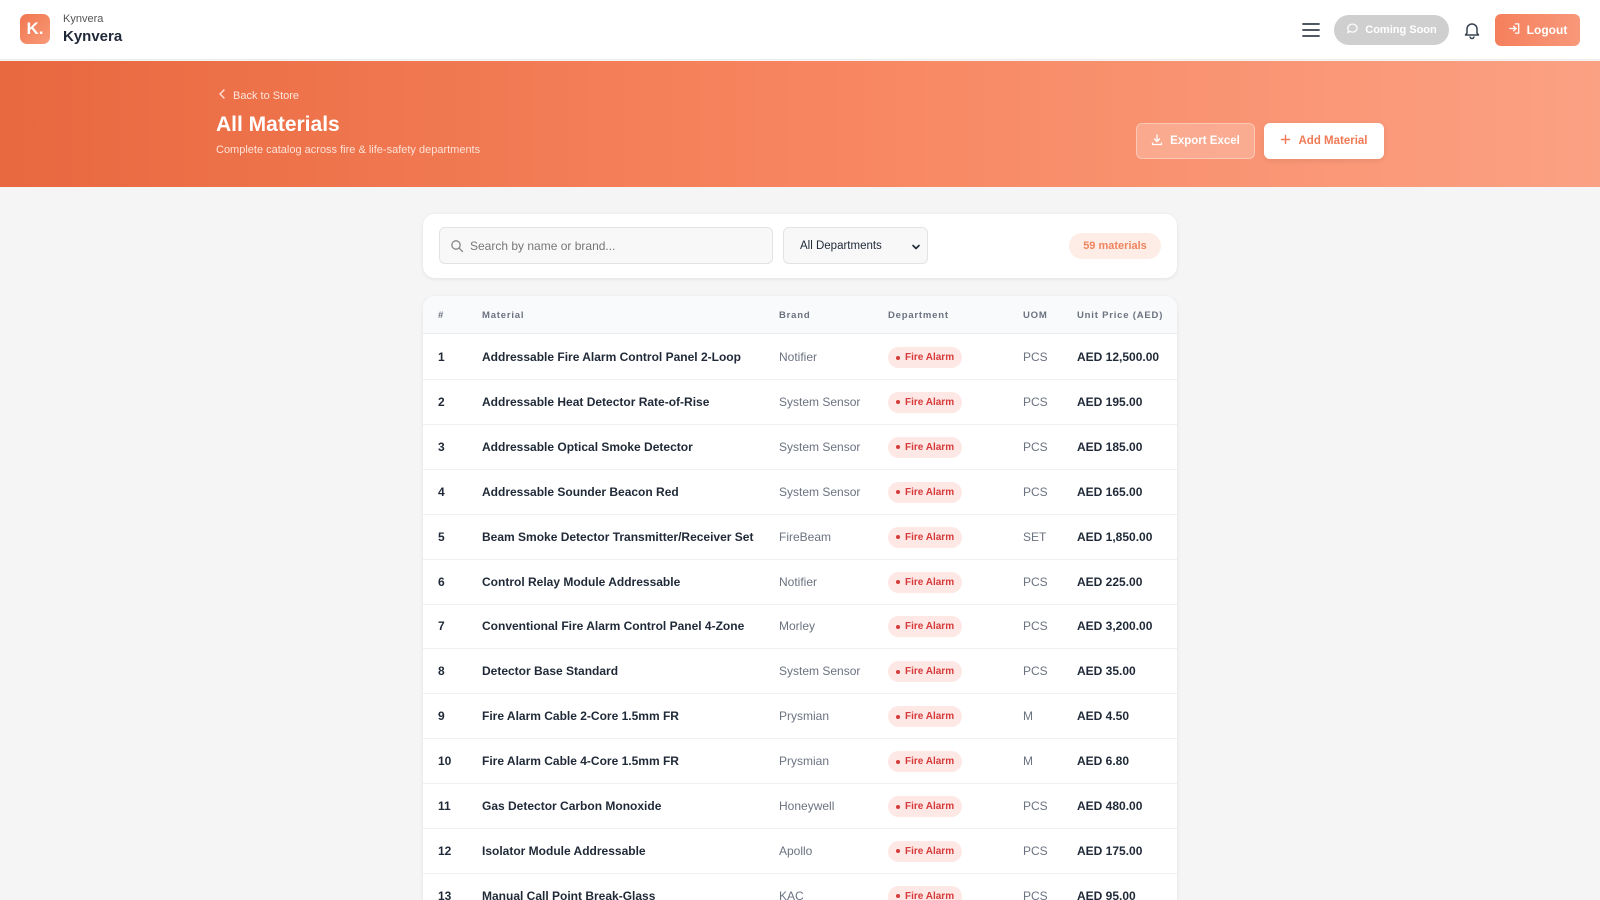 This screenshot has width=1600, height=900. I want to click on unit-price: AED 95.00, so click(1106, 894).